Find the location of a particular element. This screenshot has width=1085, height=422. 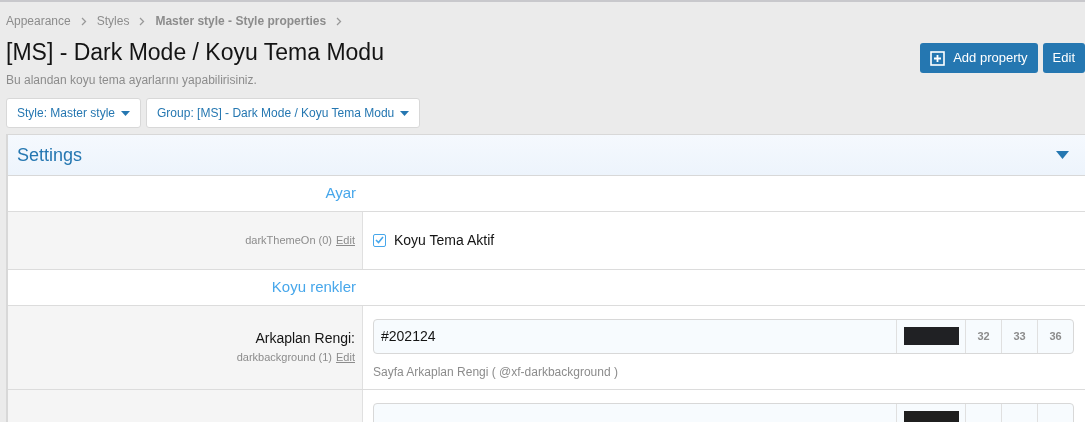

rgb-value: 36 is located at coordinates (1055, 336).